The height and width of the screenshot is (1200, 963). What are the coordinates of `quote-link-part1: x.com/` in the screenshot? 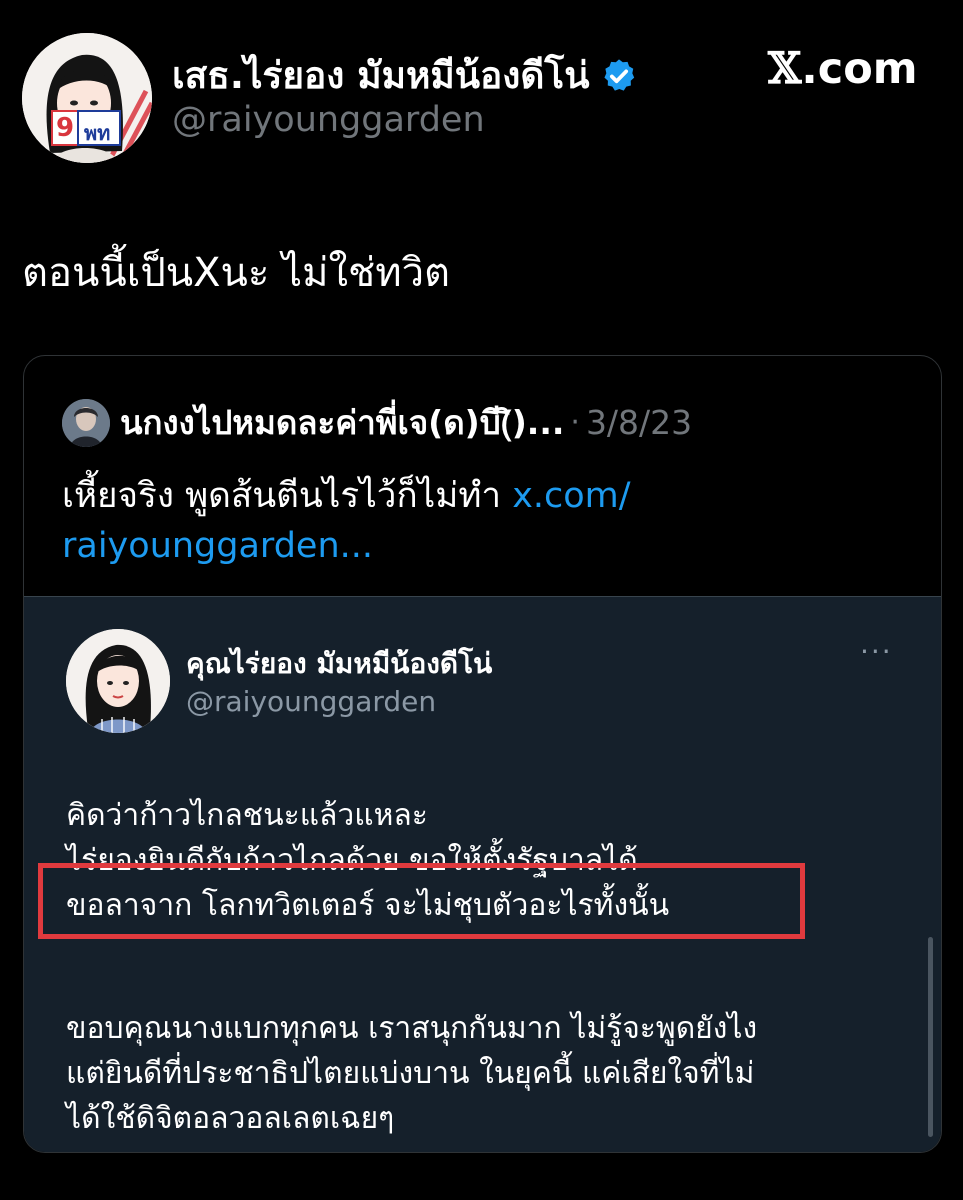 It's located at (571, 496).